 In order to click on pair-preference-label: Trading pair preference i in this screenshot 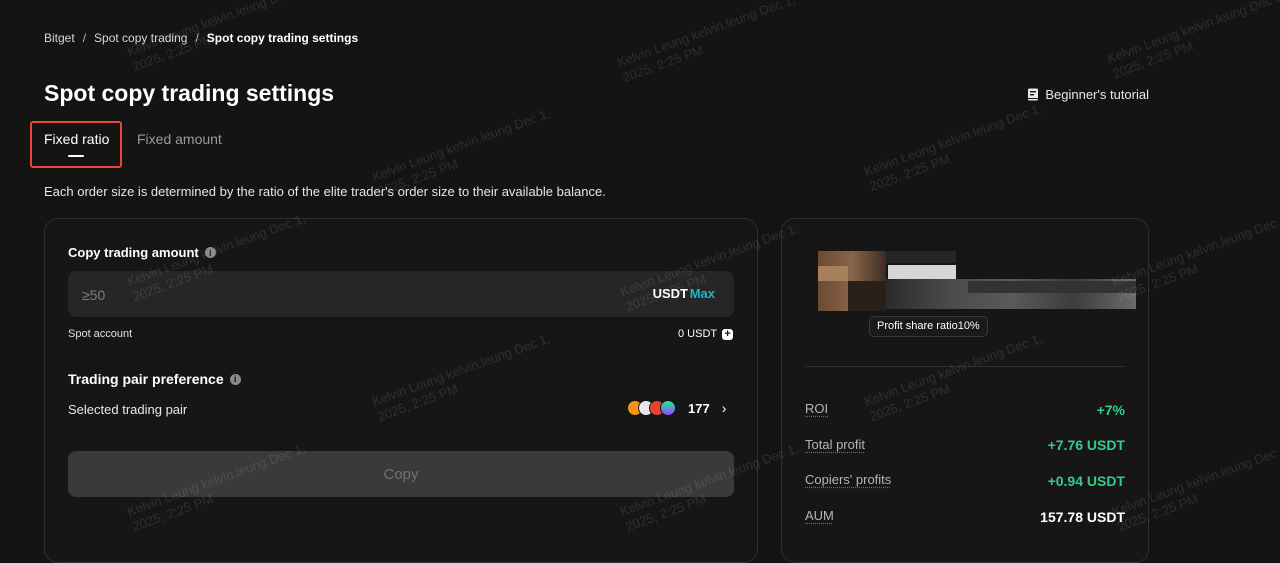, I will do `click(154, 379)`.